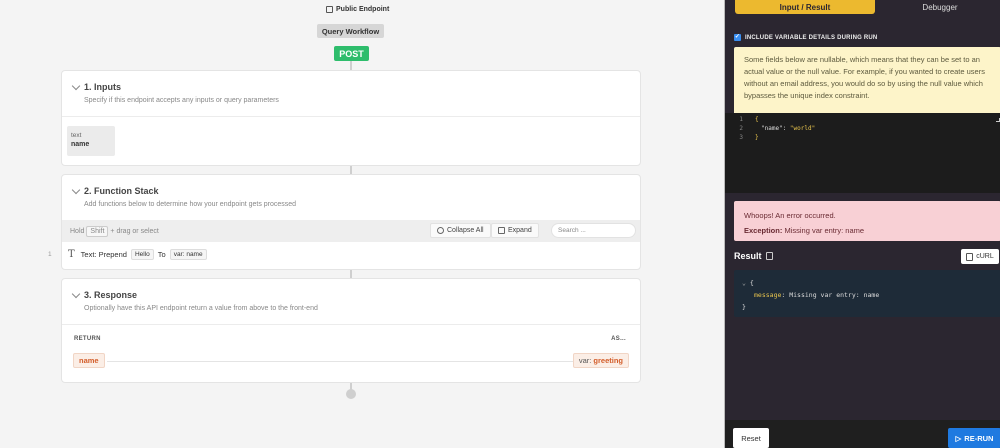 The height and width of the screenshot is (448, 1000). I want to click on editor-line: 1 {, so click(742, 119).